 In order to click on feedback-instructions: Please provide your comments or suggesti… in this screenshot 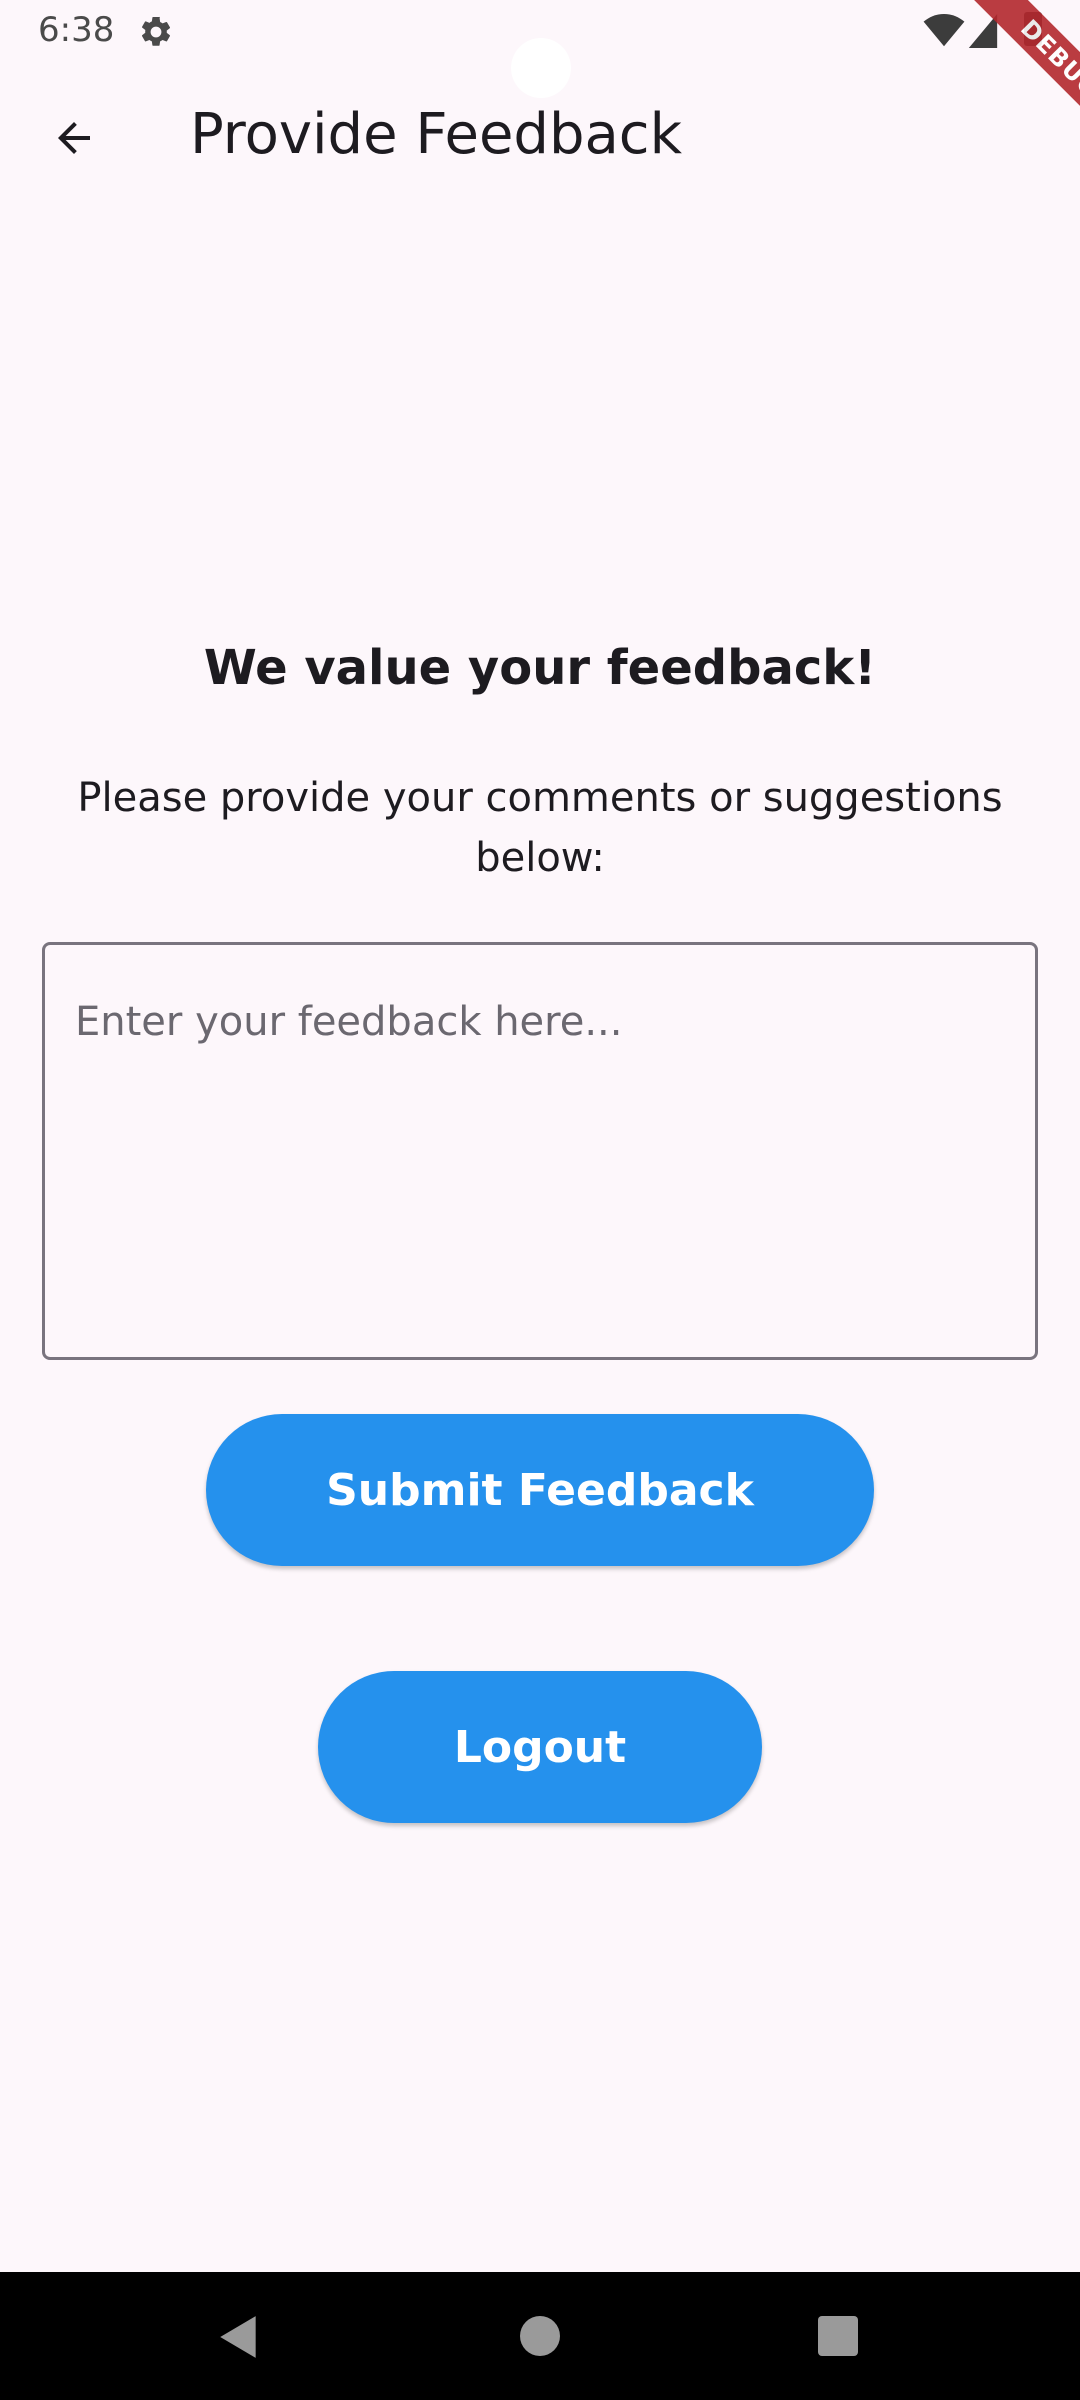, I will do `click(540, 828)`.